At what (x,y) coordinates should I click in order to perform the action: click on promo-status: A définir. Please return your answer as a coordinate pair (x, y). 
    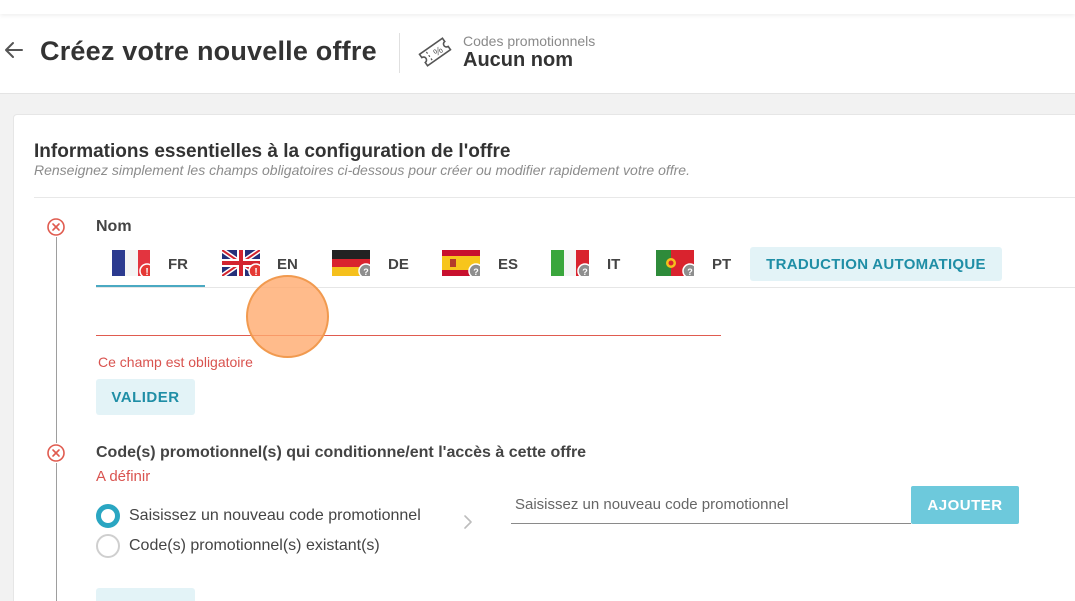
    Looking at the image, I should click on (123, 476).